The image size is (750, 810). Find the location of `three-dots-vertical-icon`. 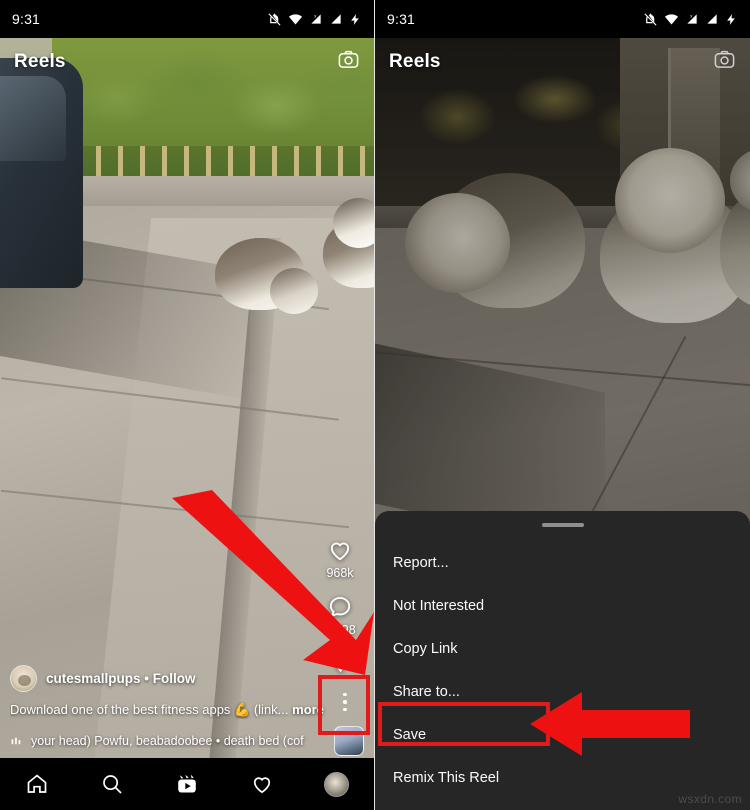

three-dots-vertical-icon is located at coordinates (345, 702).